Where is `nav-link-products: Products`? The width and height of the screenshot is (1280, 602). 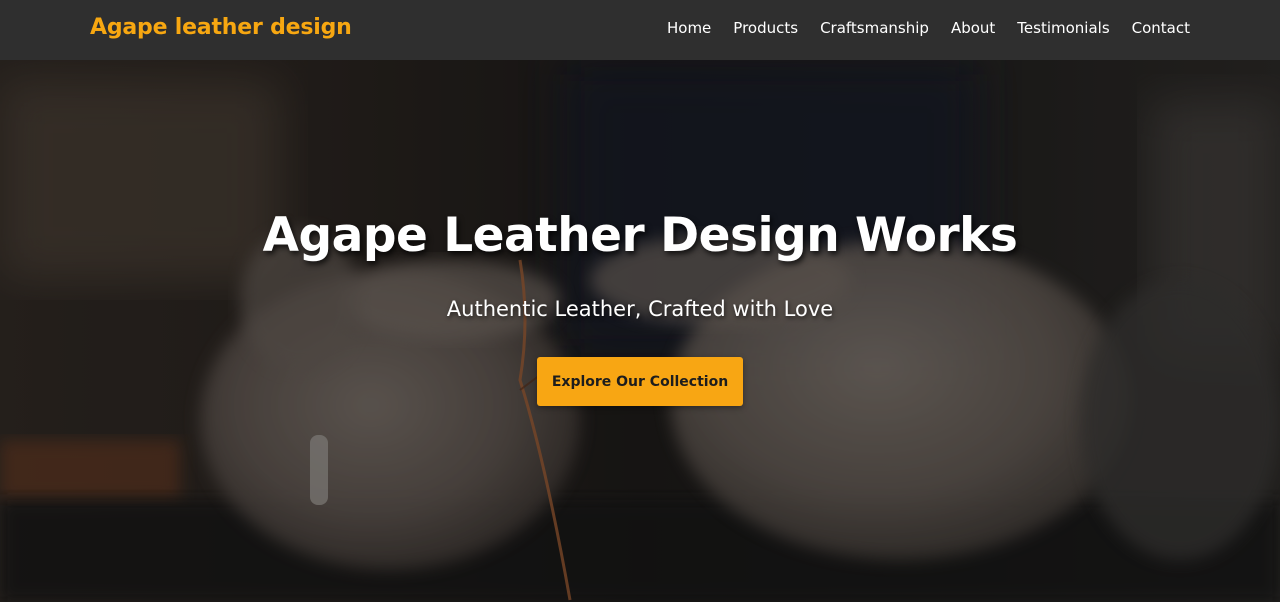 nav-link-products: Products is located at coordinates (765, 28).